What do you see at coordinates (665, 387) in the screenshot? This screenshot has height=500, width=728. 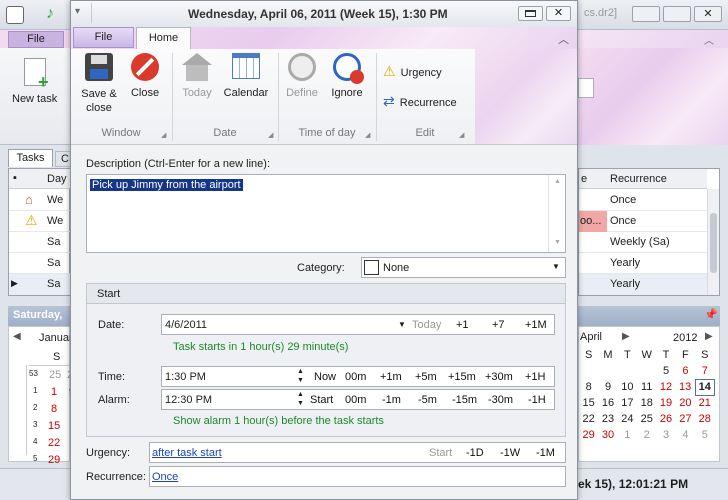 I see `calendar-day: 12` at bounding box center [665, 387].